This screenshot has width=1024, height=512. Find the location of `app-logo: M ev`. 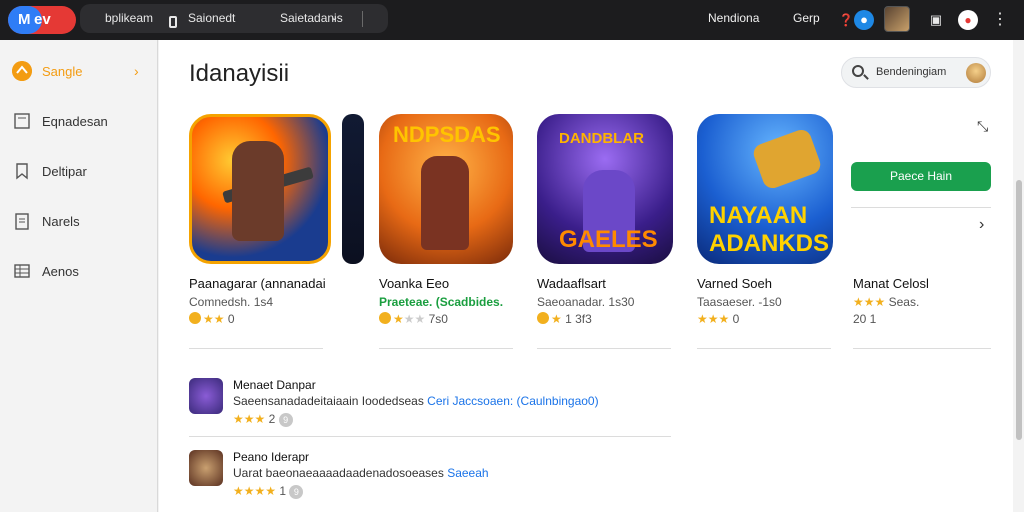

app-logo: M ev is located at coordinates (42, 20).